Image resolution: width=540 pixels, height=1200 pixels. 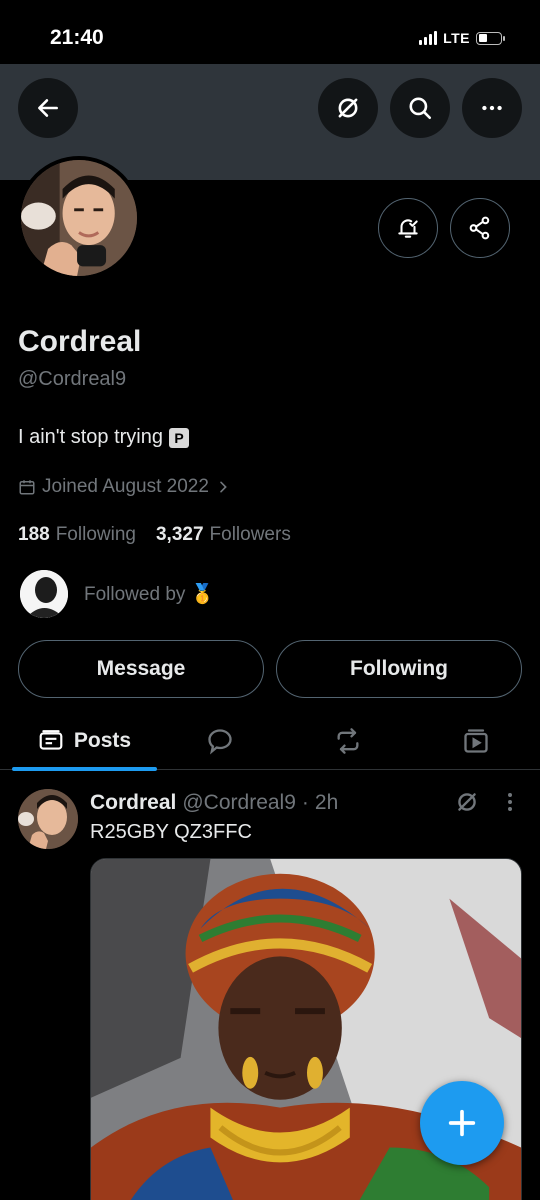 I want to click on plus-icon, so click(x=462, y=1123).